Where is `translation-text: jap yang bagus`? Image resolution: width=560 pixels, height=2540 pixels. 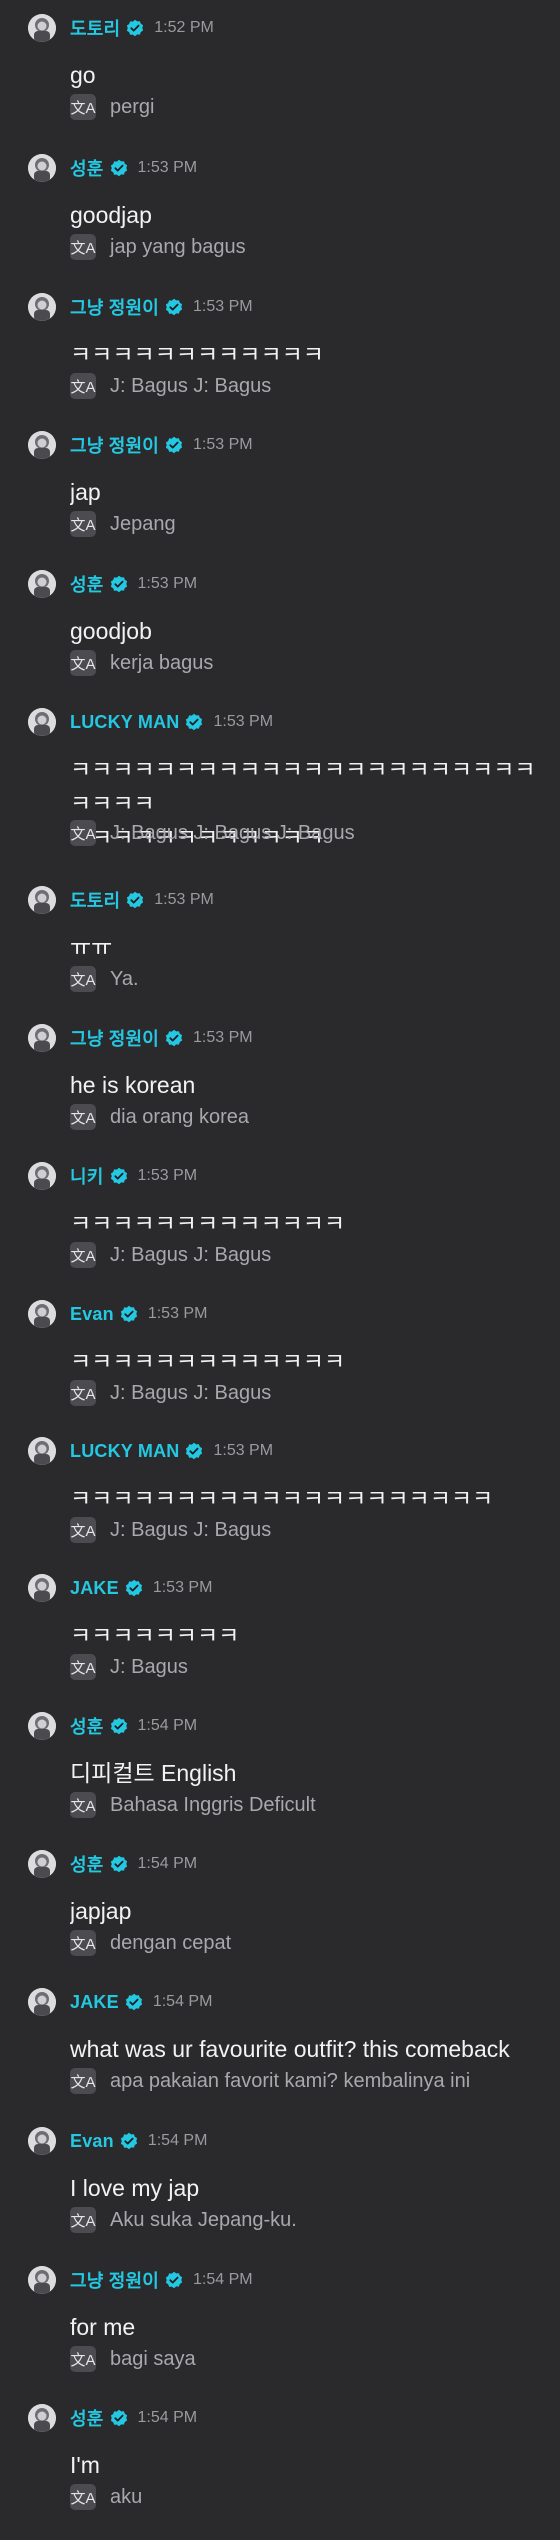
translation-text: jap yang bagus is located at coordinates (178, 246).